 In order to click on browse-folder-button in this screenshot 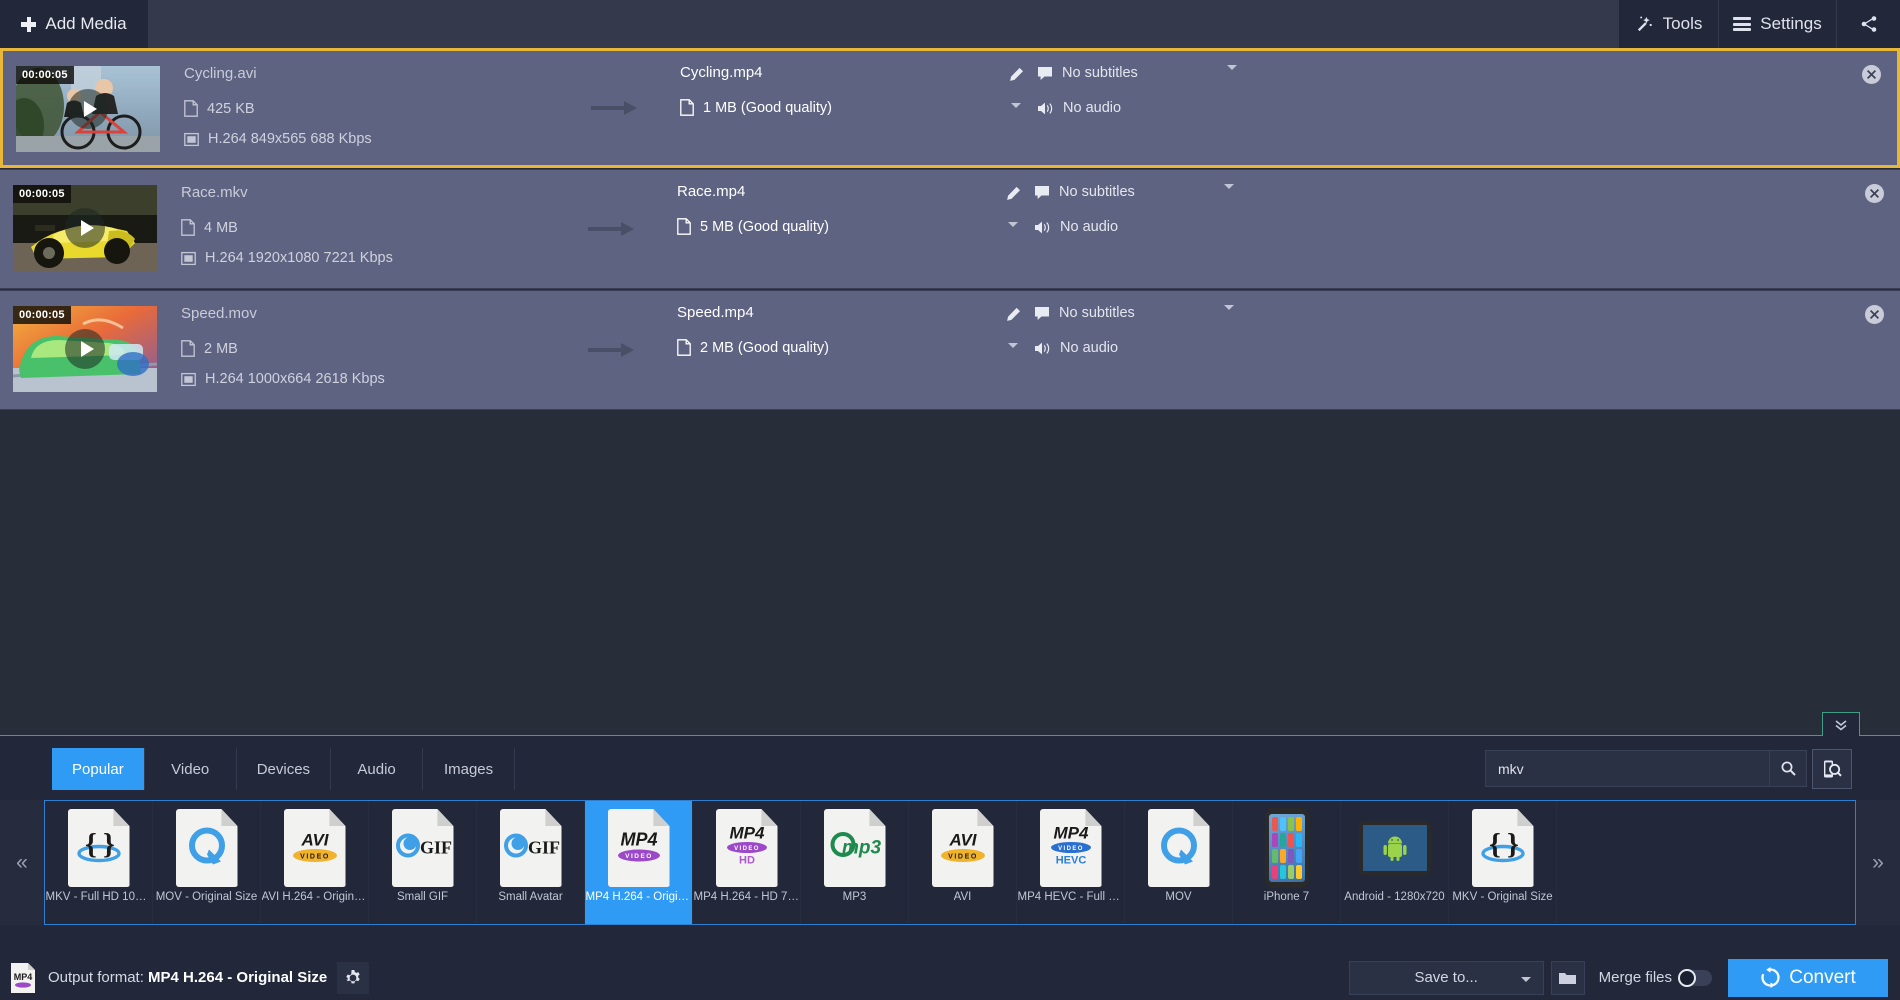, I will do `click(1567, 977)`.